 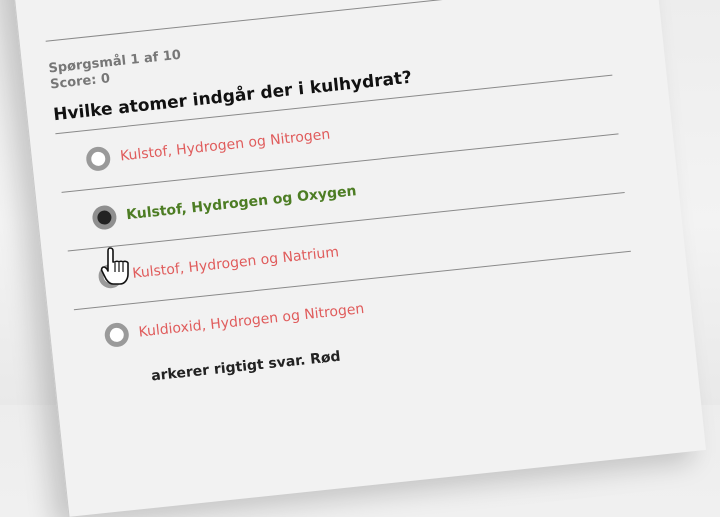 I want to click on answer-label: Kulstof, Hydrogen og Nitrogen, so click(x=225, y=145).